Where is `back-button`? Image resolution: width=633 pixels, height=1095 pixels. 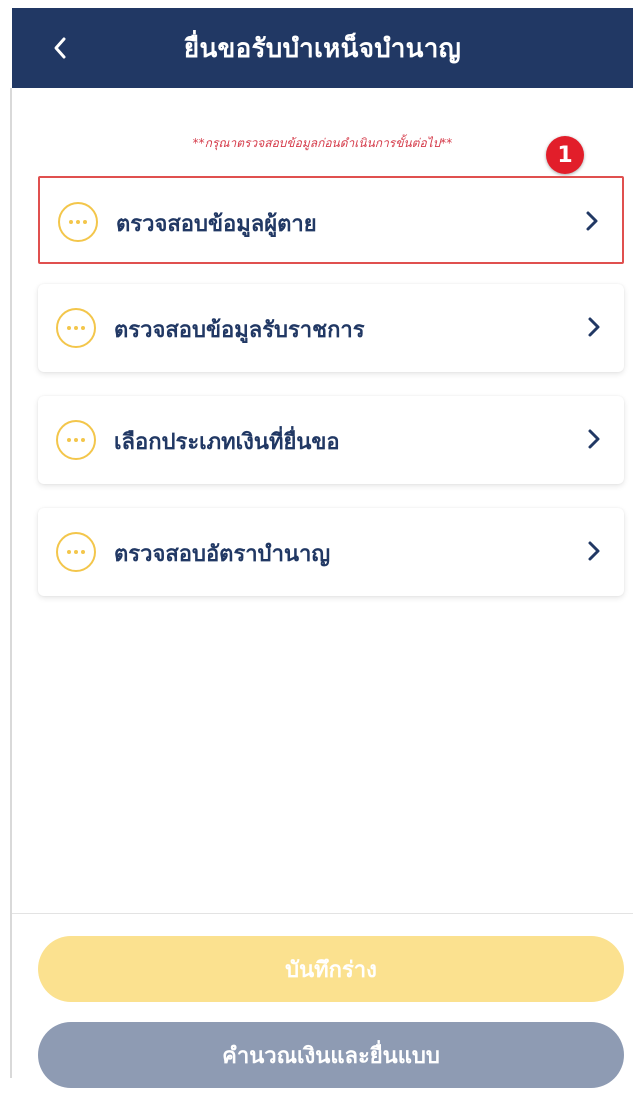
back-button is located at coordinates (60, 48).